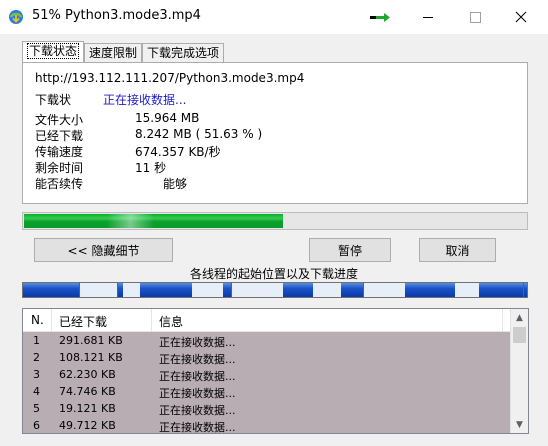  What do you see at coordinates (91, 357) in the screenshot?
I see `row-downloaded: 108.121 KB` at bounding box center [91, 357].